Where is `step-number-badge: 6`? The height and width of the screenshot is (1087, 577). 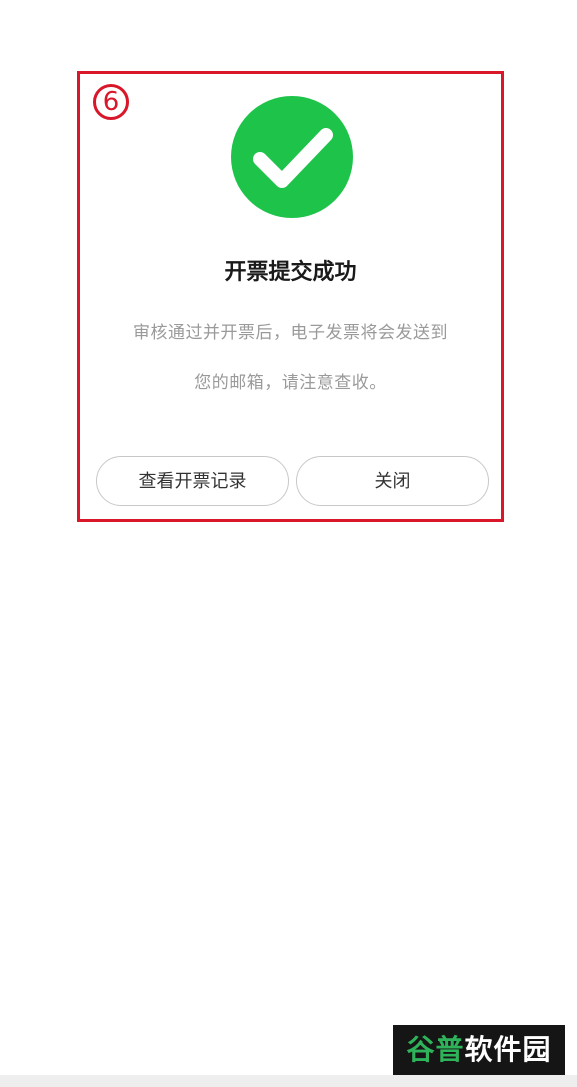 step-number-badge: 6 is located at coordinates (111, 102).